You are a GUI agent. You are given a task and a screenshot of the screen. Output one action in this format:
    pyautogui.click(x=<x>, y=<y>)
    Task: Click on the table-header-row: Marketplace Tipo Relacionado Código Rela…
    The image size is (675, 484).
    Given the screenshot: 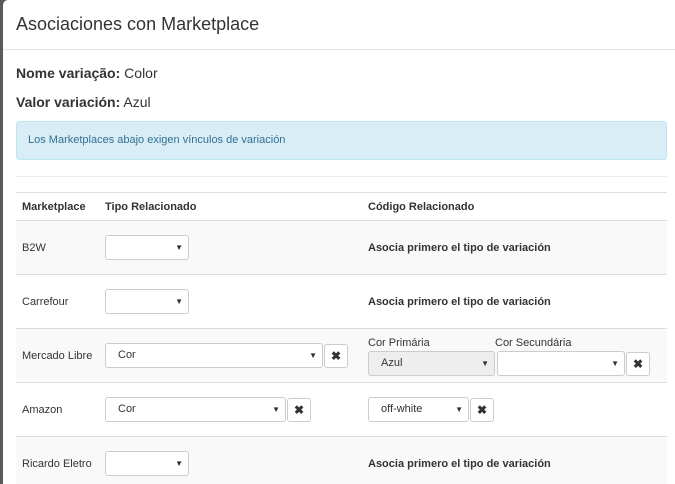 What is the action you would take?
    pyautogui.click(x=341, y=206)
    